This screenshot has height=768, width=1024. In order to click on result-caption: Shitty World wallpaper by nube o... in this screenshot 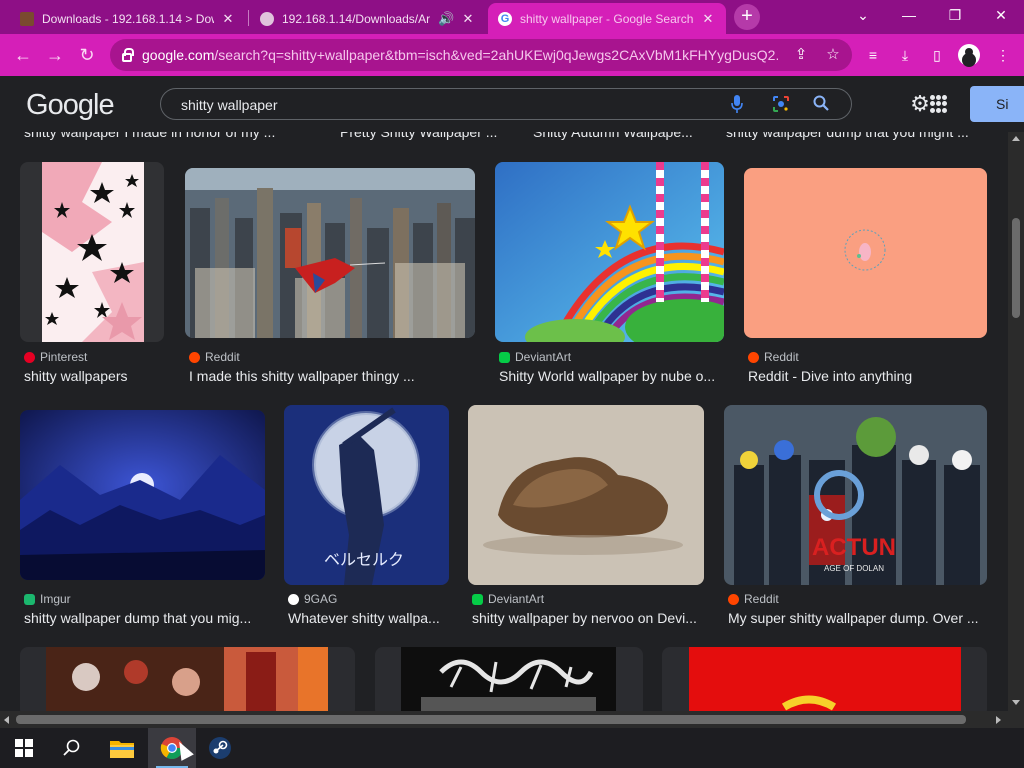, I will do `click(611, 376)`.